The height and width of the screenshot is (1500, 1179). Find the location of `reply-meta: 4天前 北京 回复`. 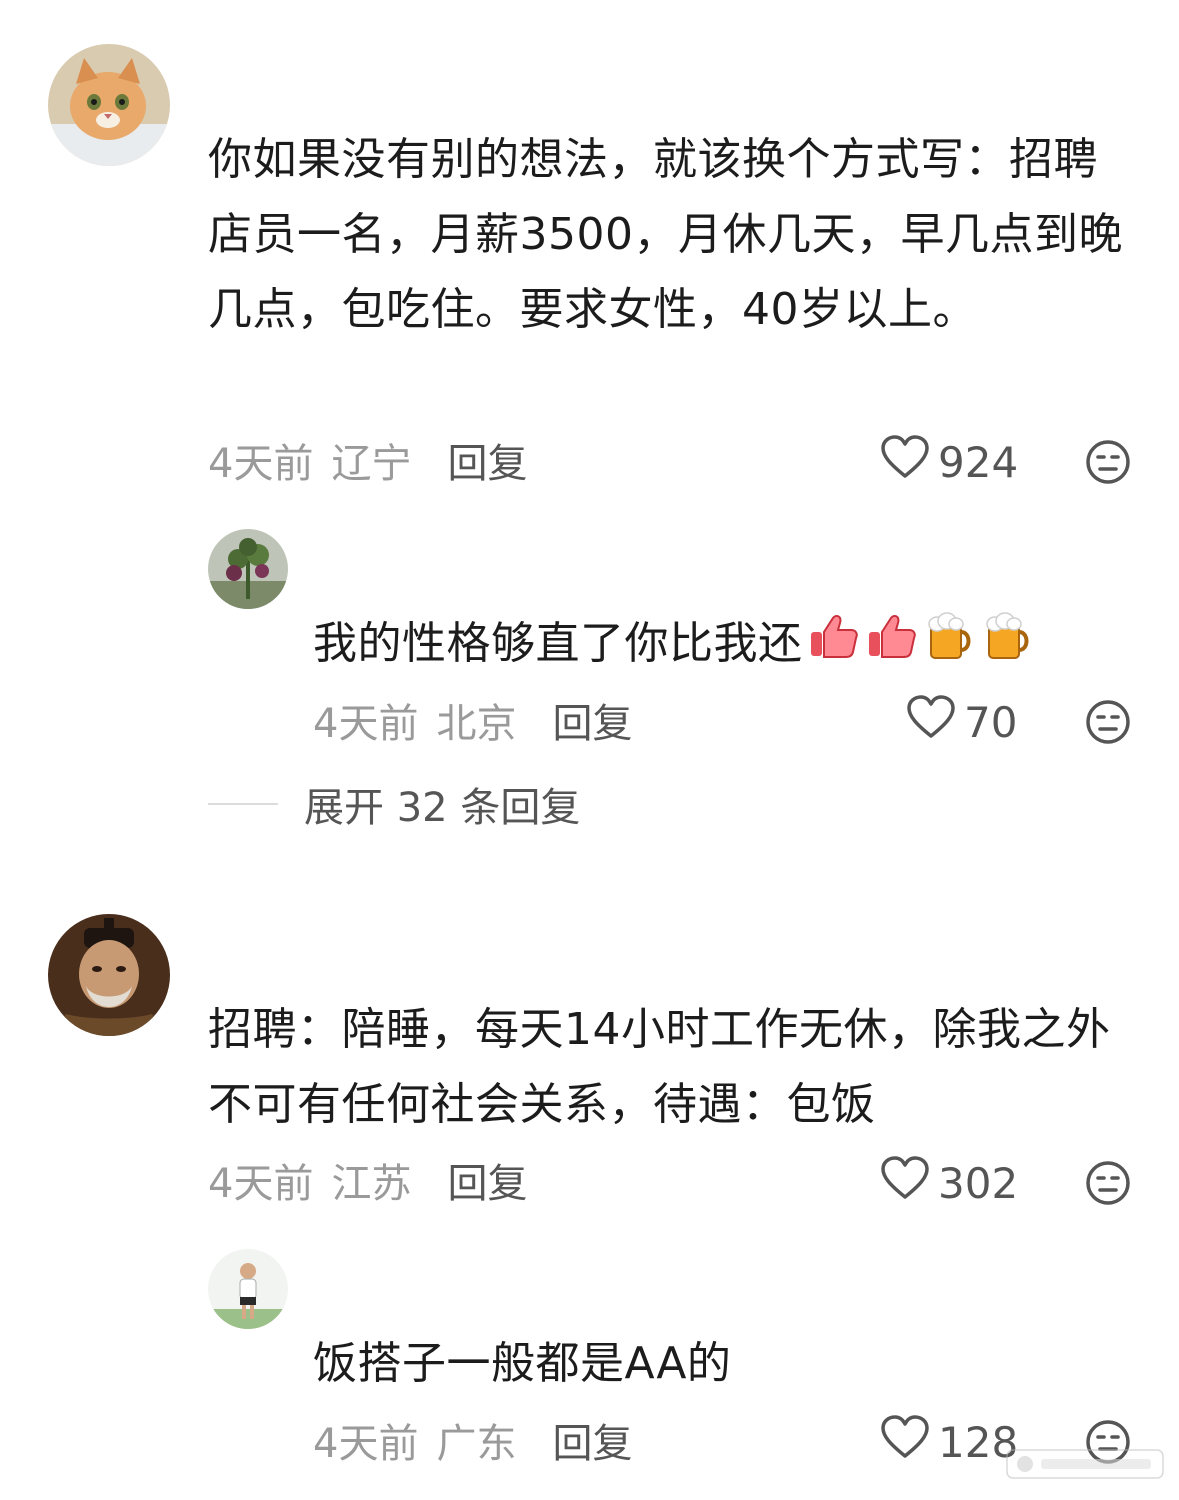

reply-meta: 4天前 北京 回复 is located at coordinates (472, 720).